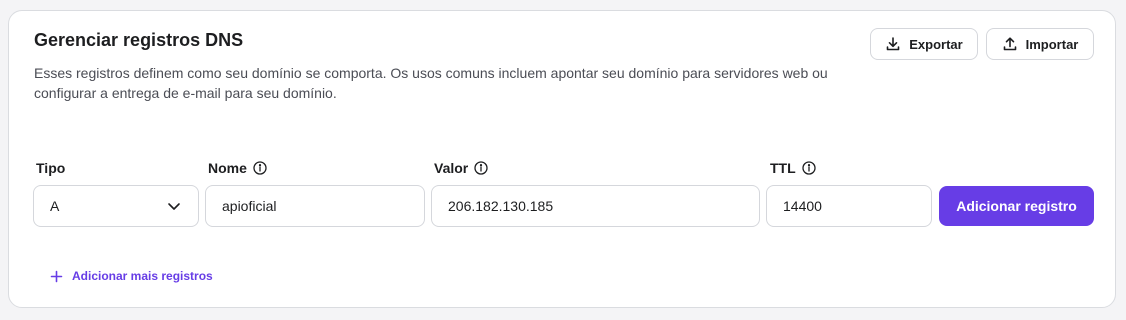 The width and height of the screenshot is (1126, 320). I want to click on add-more-records-label: Adicionar mais registros, so click(142, 276).